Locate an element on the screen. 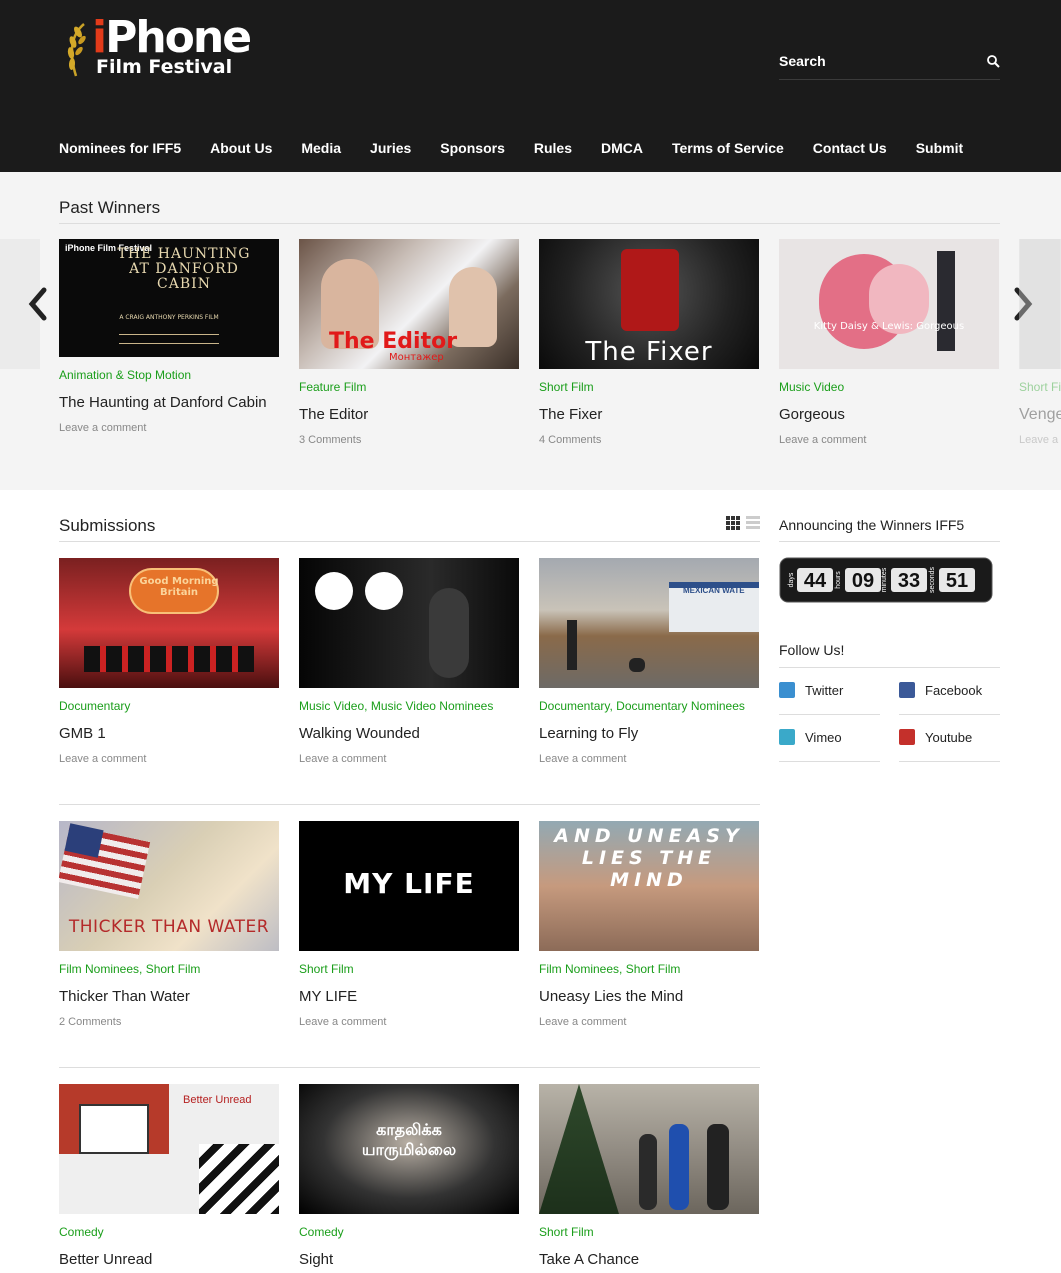  submission-title: Take A Chance is located at coordinates (649, 1260).